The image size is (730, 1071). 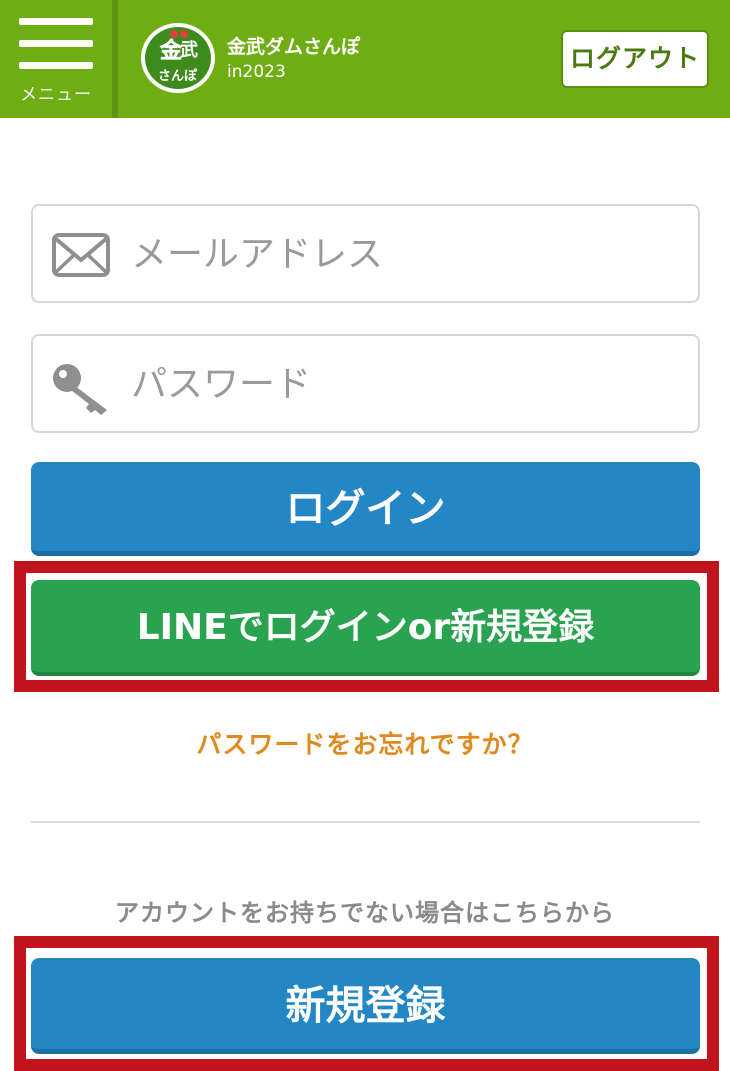 What do you see at coordinates (178, 76) in the screenshot?
I see `svg-text: さんぽ` at bounding box center [178, 76].